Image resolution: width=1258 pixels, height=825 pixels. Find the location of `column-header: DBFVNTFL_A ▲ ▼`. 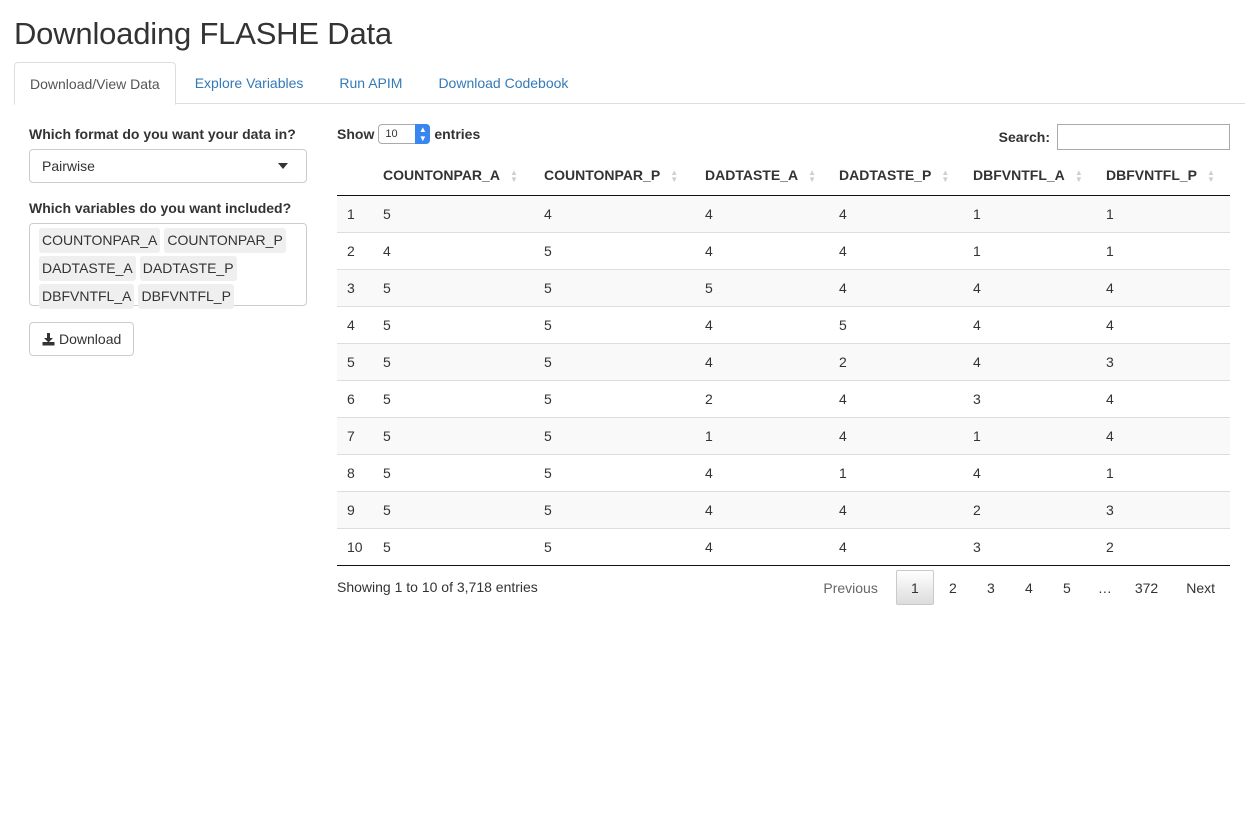

column-header: DBFVNTFL_A ▲ ▼ is located at coordinates (1029, 176).